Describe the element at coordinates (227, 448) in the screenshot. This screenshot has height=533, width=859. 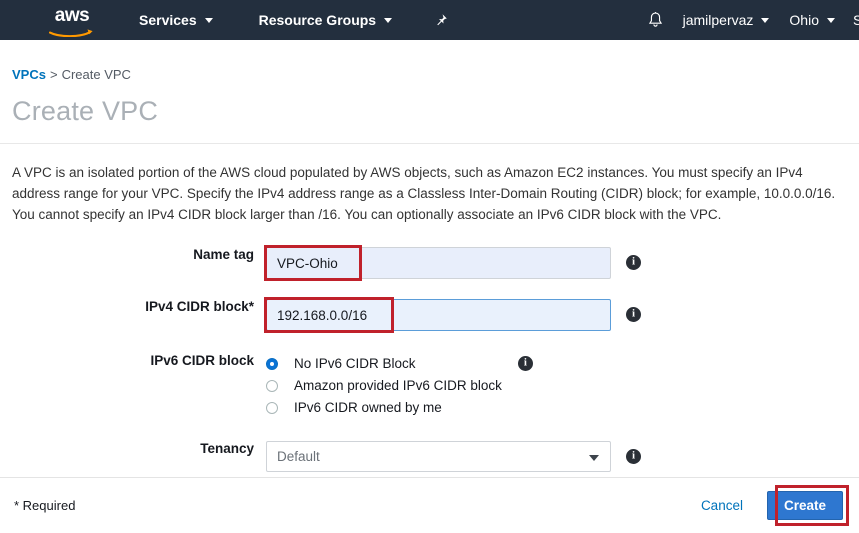
I see `tenancy-label: Tenancy` at that location.